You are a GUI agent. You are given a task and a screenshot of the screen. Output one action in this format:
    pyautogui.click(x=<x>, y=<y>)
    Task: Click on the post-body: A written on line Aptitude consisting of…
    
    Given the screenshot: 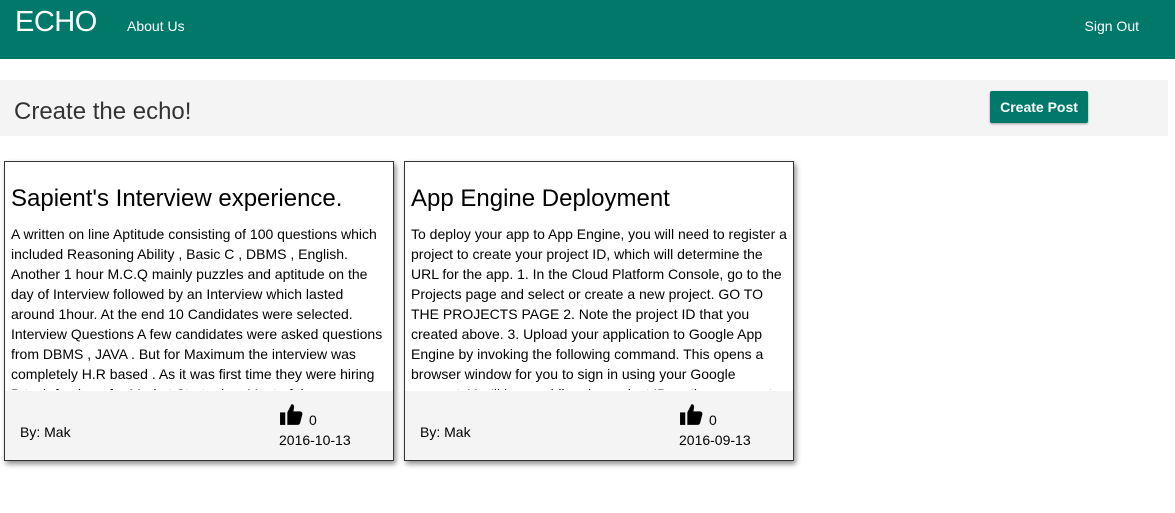 What is the action you would take?
    pyautogui.click(x=197, y=308)
    